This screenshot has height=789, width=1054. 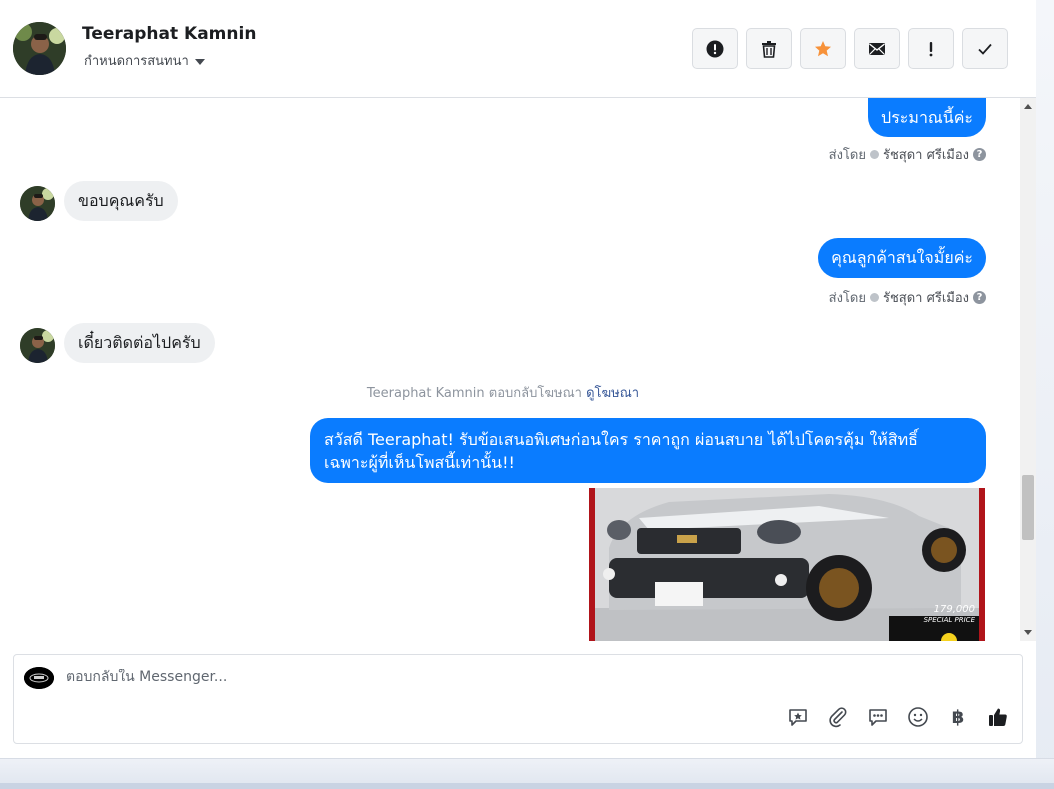 I want to click on checkmark-icon, so click(x=985, y=49).